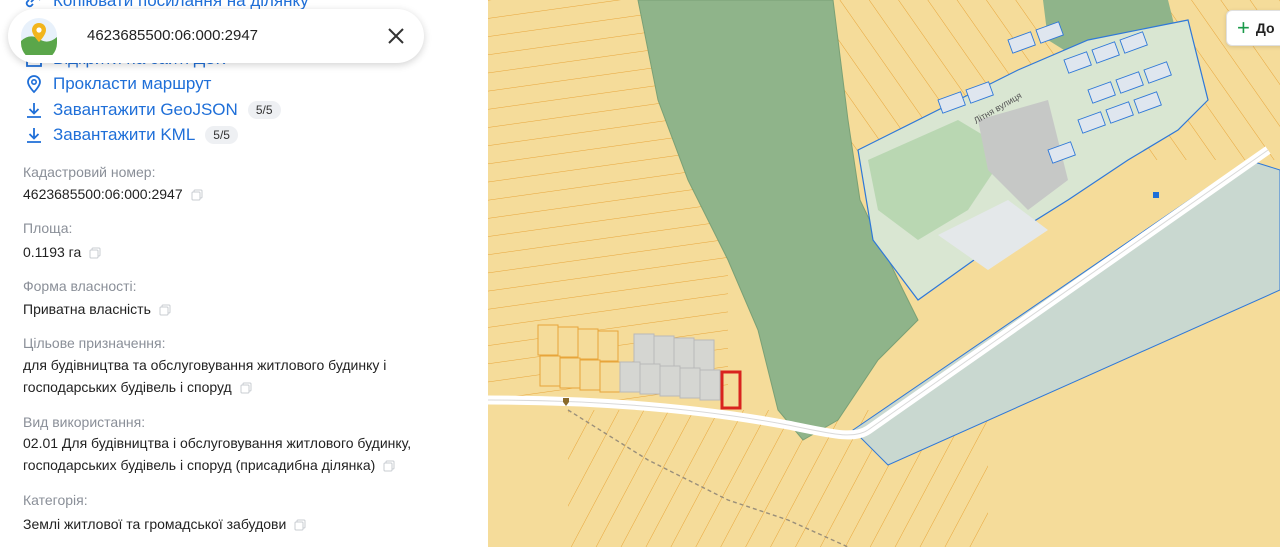 This screenshot has height=547, width=1280. I want to click on area-value: 0.1193 га, so click(243, 252).